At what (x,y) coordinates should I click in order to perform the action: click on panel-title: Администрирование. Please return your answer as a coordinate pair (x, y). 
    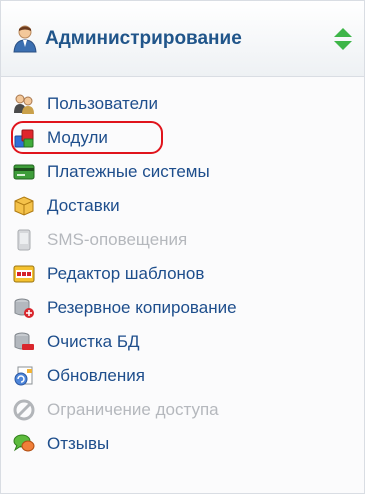
    Looking at the image, I should click on (143, 38).